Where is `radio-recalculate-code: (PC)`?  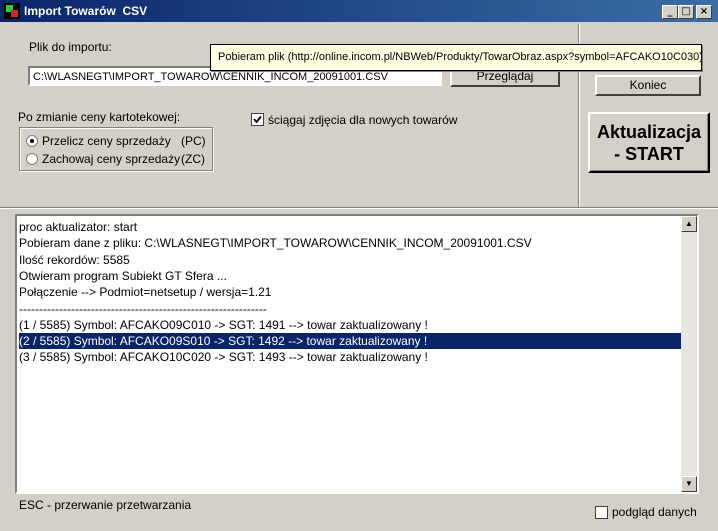
radio-recalculate-code: (PC) is located at coordinates (193, 141).